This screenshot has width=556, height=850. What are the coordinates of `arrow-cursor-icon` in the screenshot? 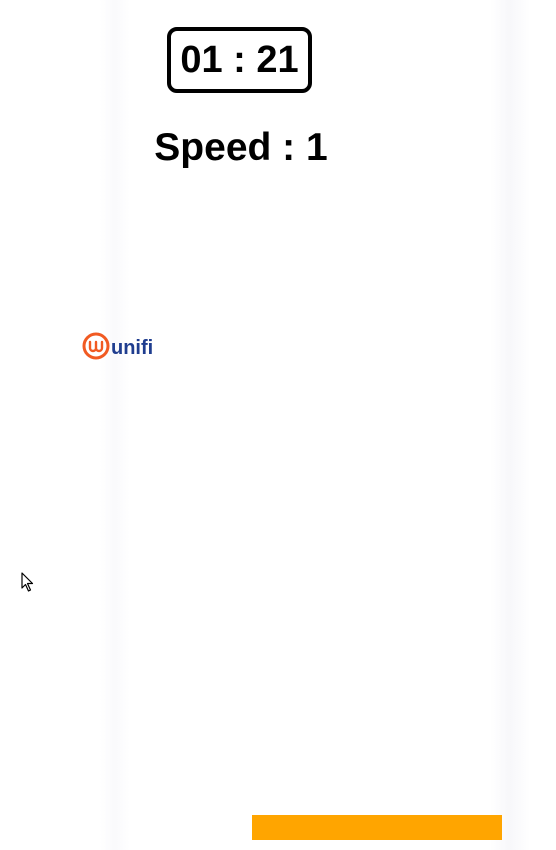 It's located at (27, 582).